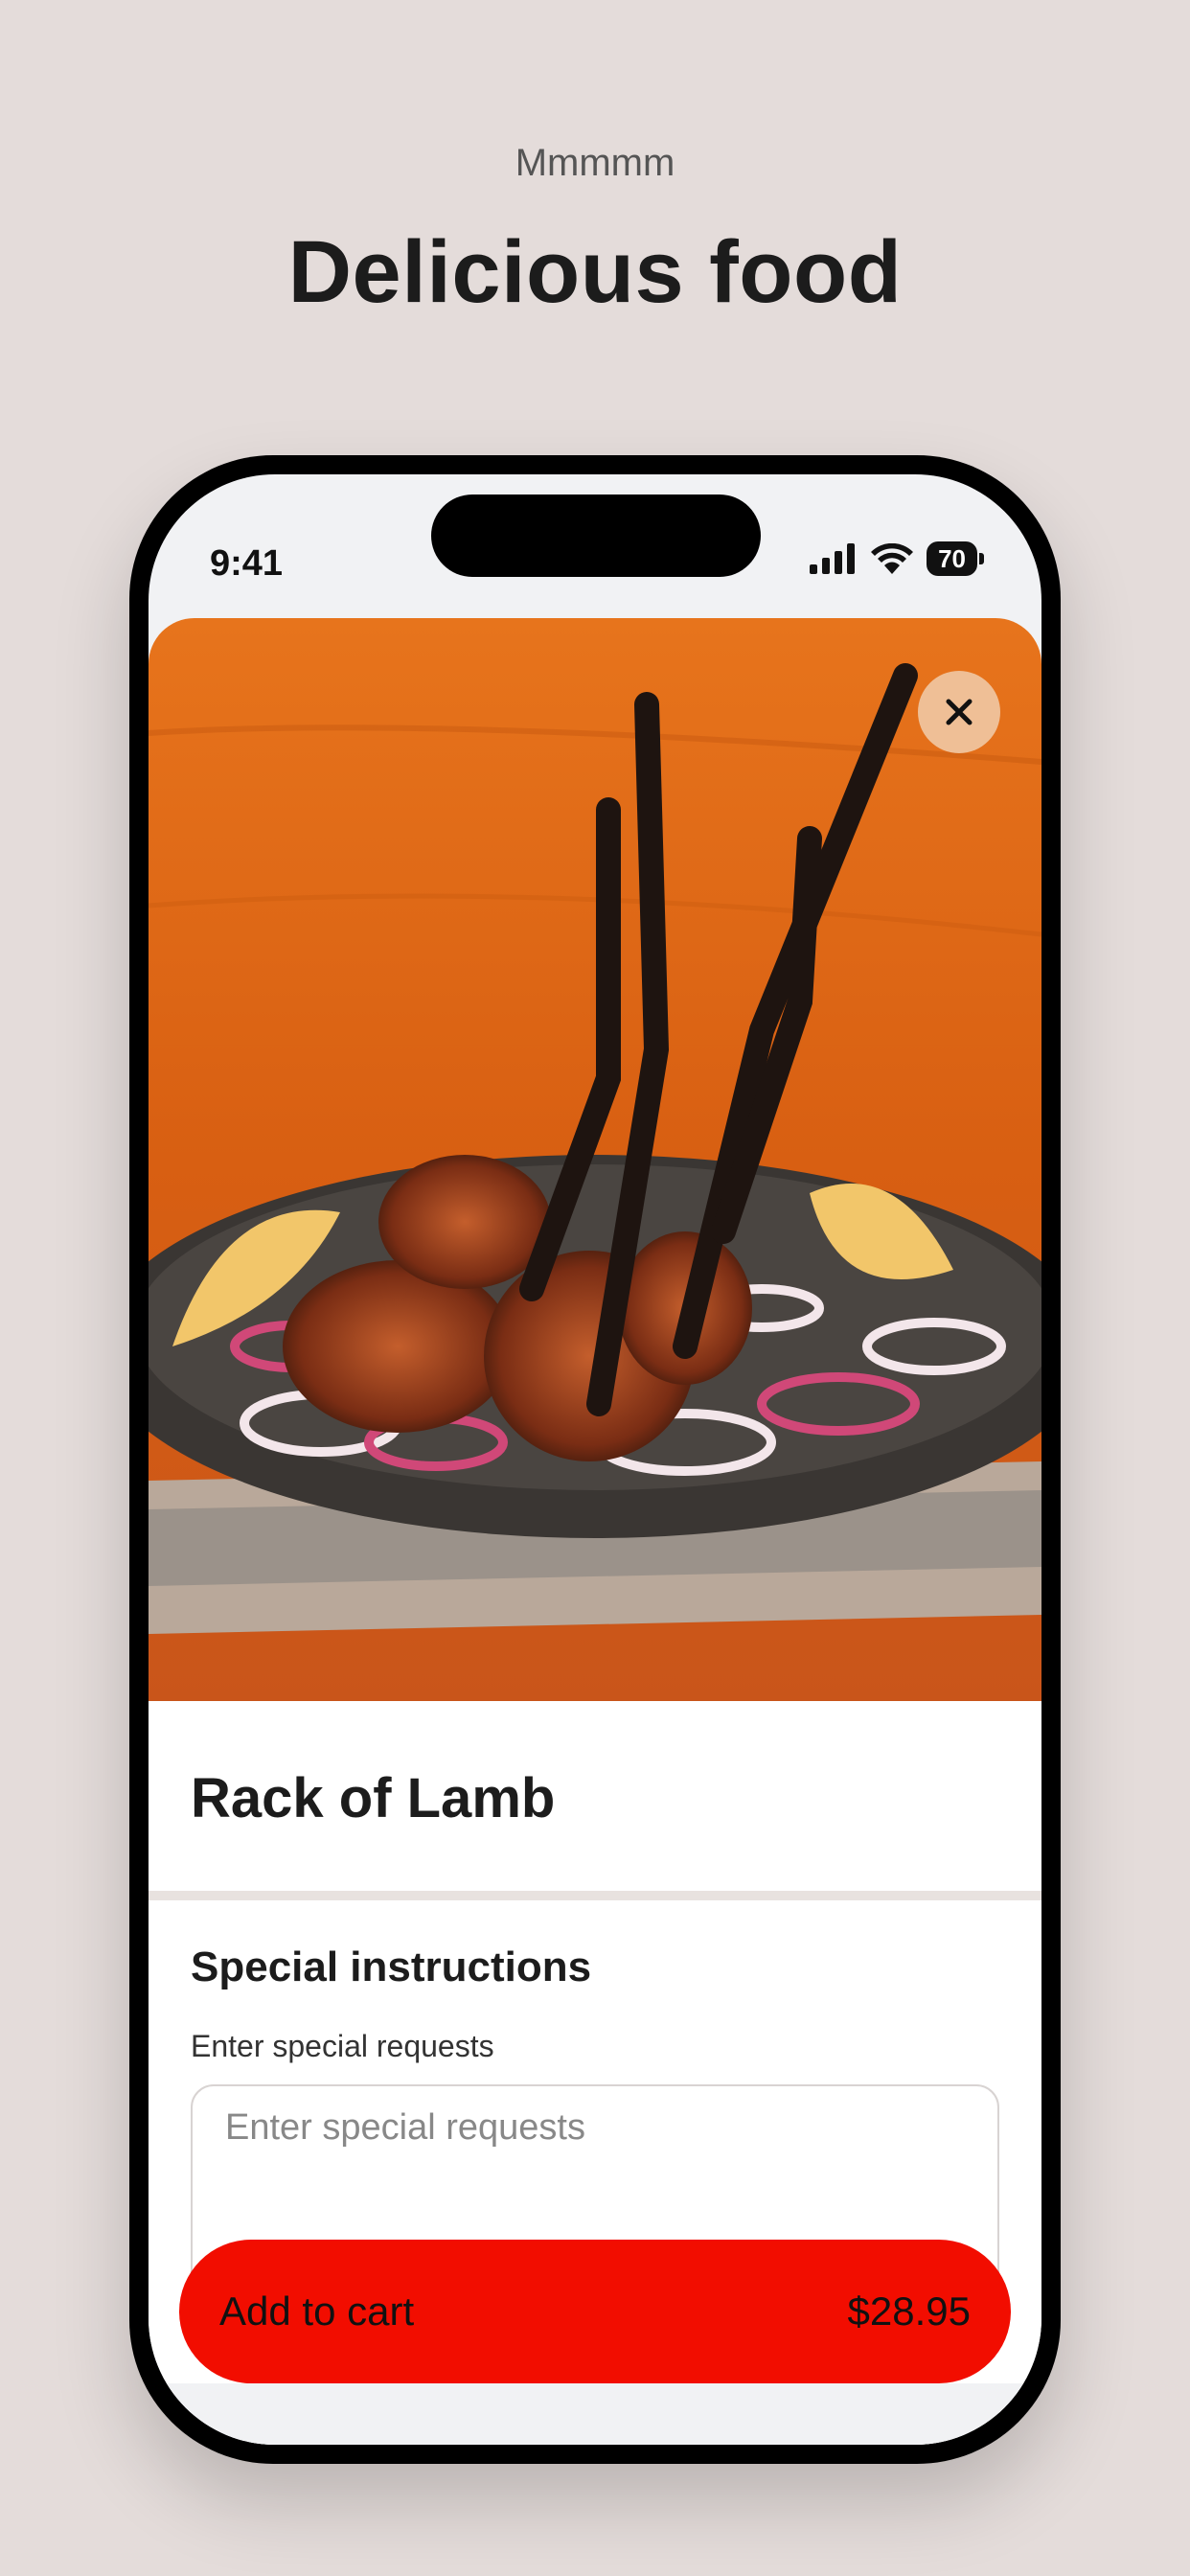 Image resolution: width=1190 pixels, height=2576 pixels. Describe the element at coordinates (317, 2311) in the screenshot. I see `add-to-cart-label: Add to cart` at that location.